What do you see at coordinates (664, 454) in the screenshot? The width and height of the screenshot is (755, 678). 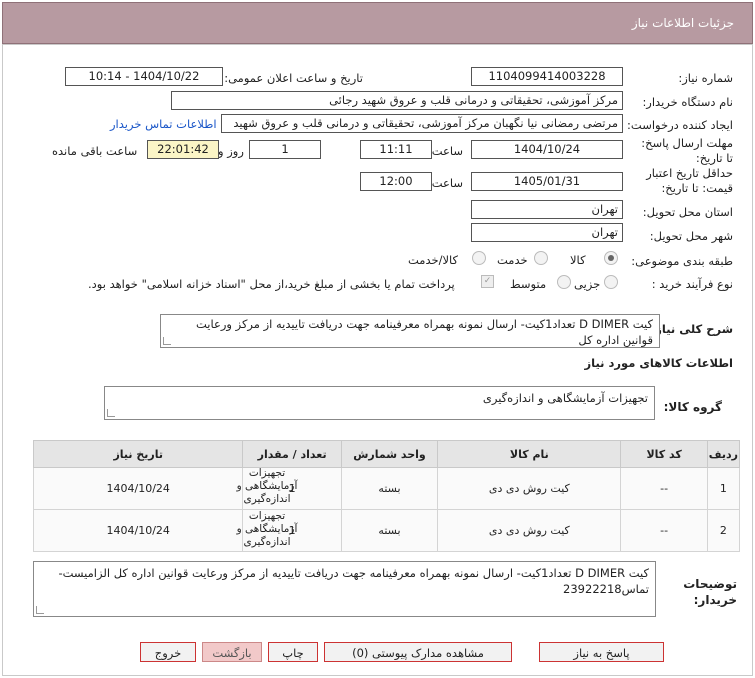 I see `col-header-code: کد کالا` at bounding box center [664, 454].